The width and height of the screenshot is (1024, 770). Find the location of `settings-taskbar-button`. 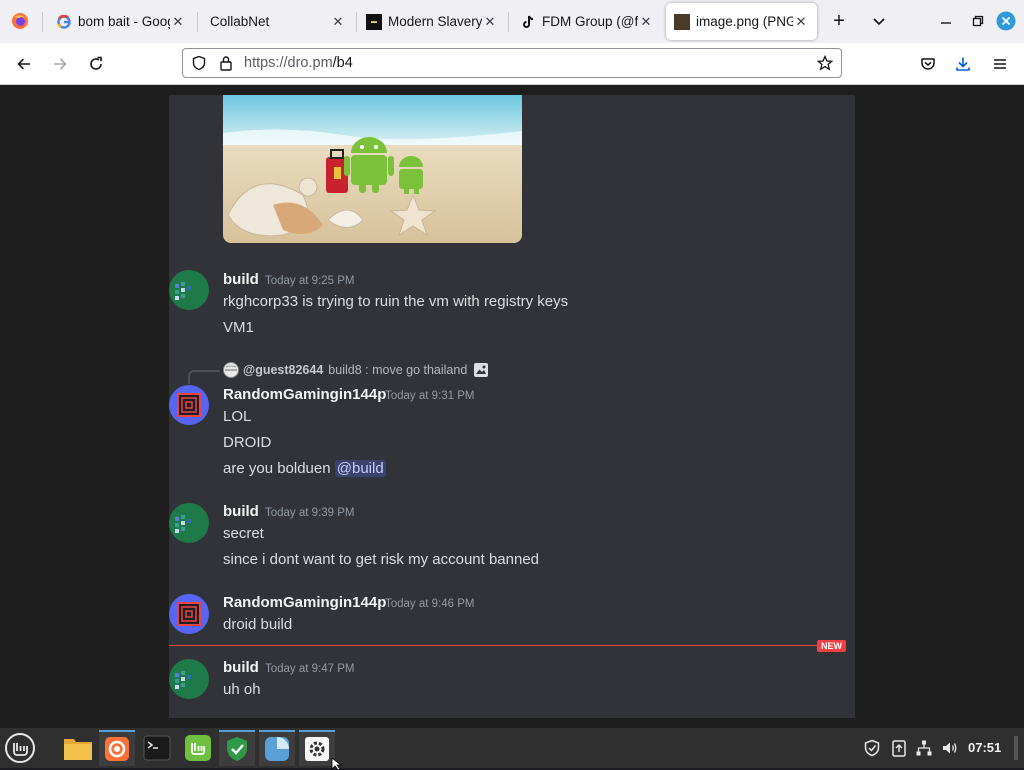

settings-taskbar-button is located at coordinates (317, 748).